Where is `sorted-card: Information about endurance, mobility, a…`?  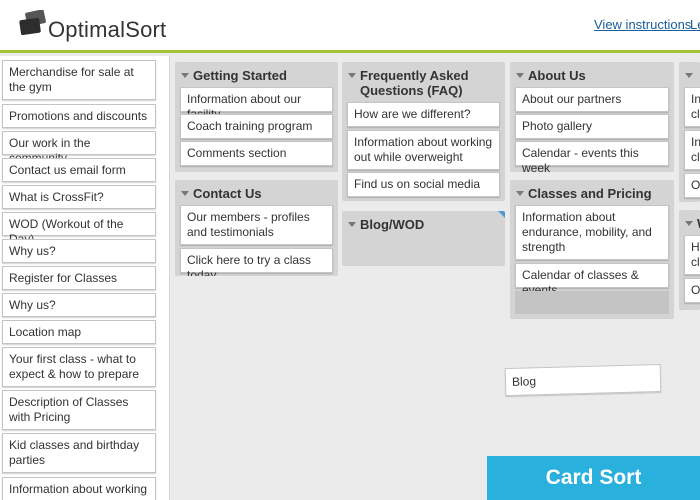 sorted-card: Information about endurance, mobility, a… is located at coordinates (592, 232).